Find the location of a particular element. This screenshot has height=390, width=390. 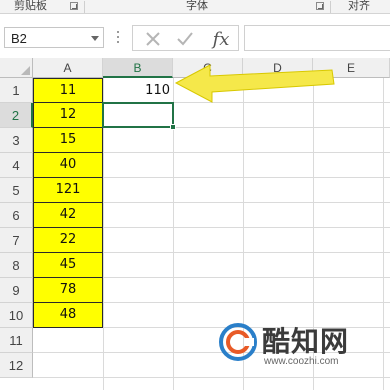

fill-handle is located at coordinates (173, 127).